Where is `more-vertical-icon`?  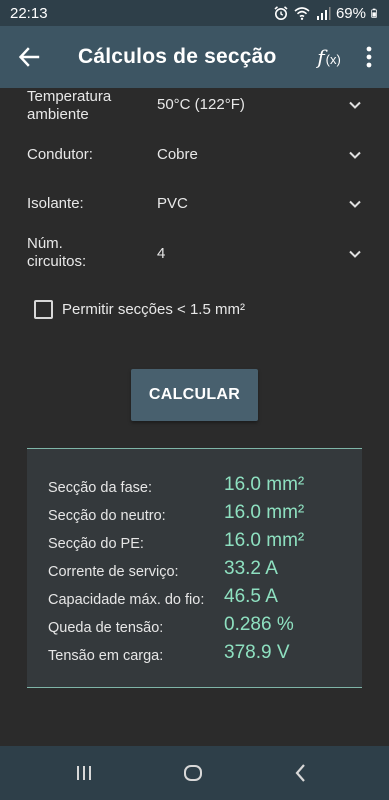 more-vertical-icon is located at coordinates (369, 57).